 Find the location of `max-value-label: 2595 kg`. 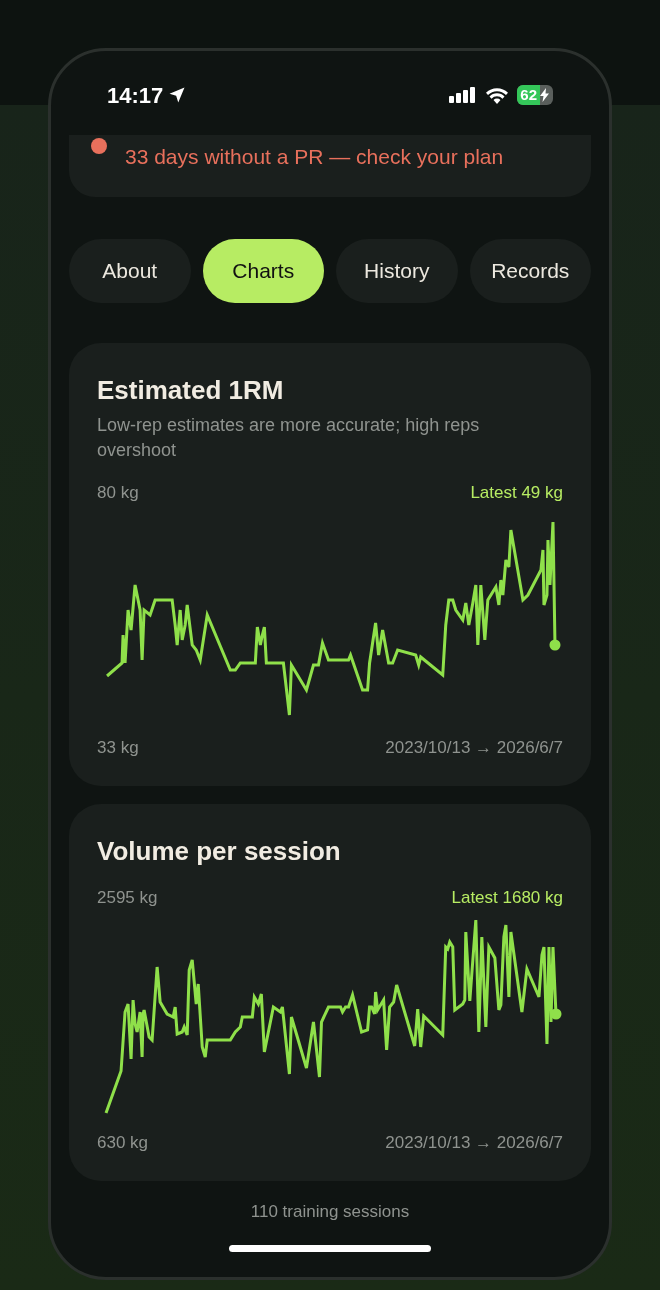

max-value-label: 2595 kg is located at coordinates (127, 898).